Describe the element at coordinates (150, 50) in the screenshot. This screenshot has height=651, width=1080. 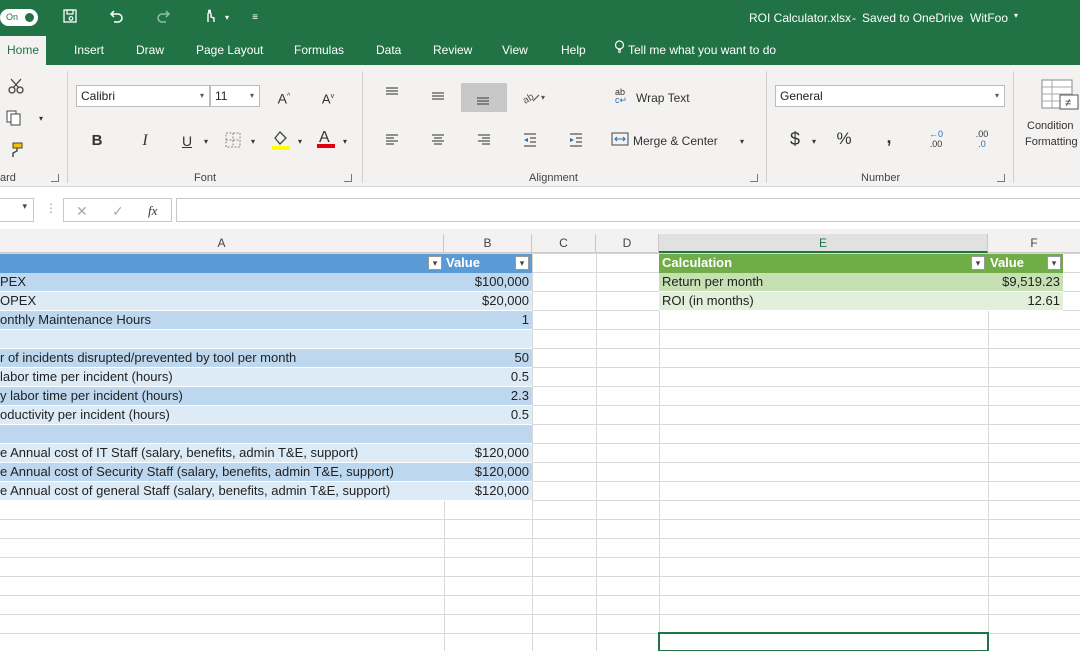
I see `tab-draw: Draw` at that location.